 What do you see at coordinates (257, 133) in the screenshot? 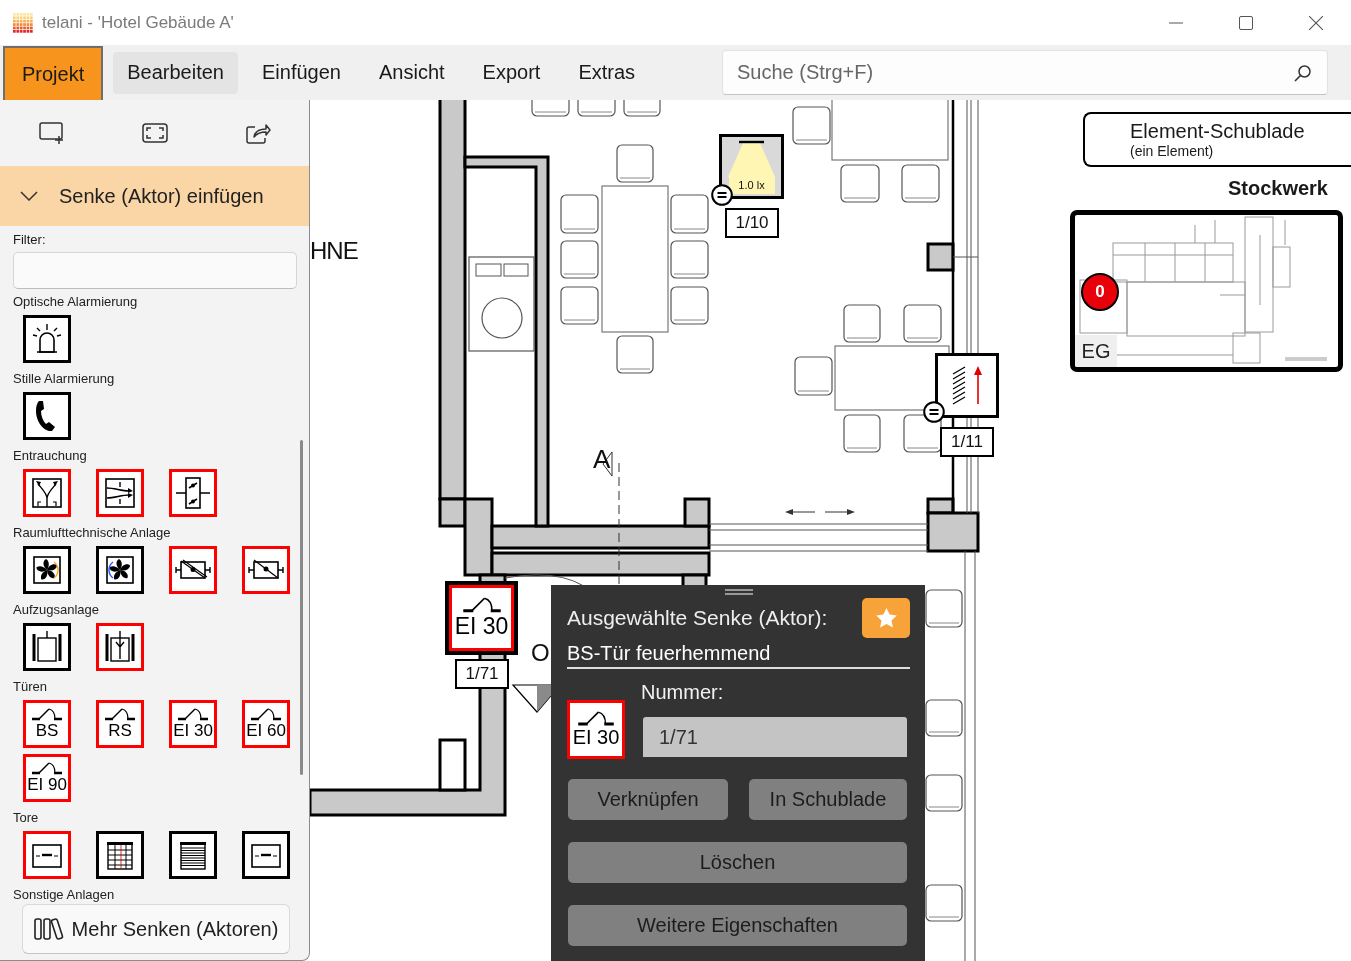
I see `share-button` at bounding box center [257, 133].